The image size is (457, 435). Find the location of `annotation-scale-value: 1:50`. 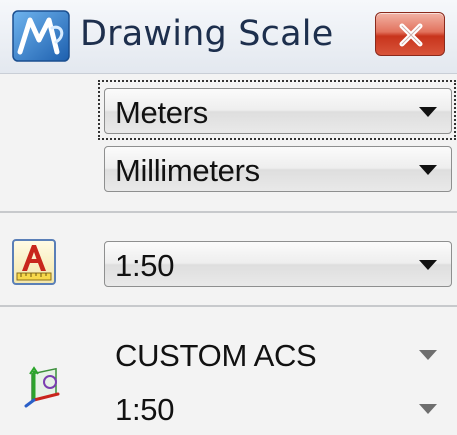

annotation-scale-value: 1:50 is located at coordinates (145, 265).